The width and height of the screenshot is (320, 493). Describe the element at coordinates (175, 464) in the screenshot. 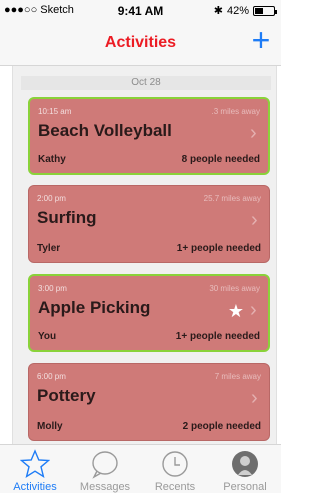

I see `clock-icon` at that location.